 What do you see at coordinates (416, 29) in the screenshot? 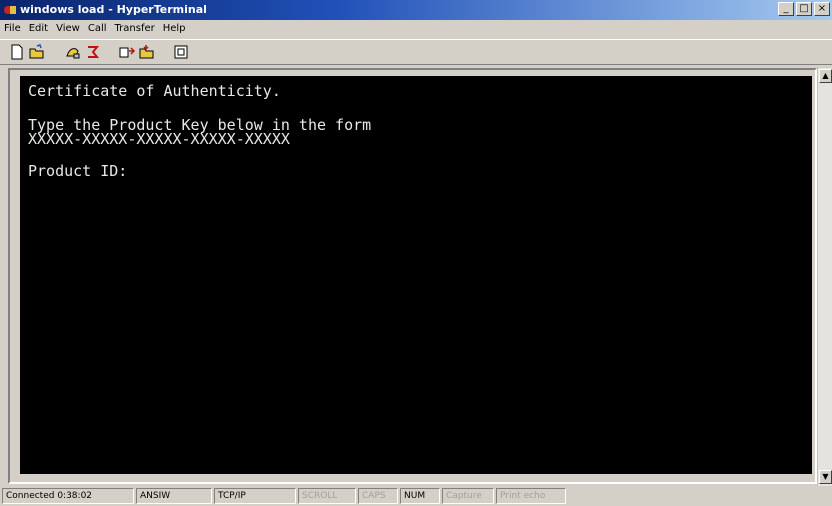
I see `menu-bar: File Edit View Call Transfer Help` at bounding box center [416, 29].